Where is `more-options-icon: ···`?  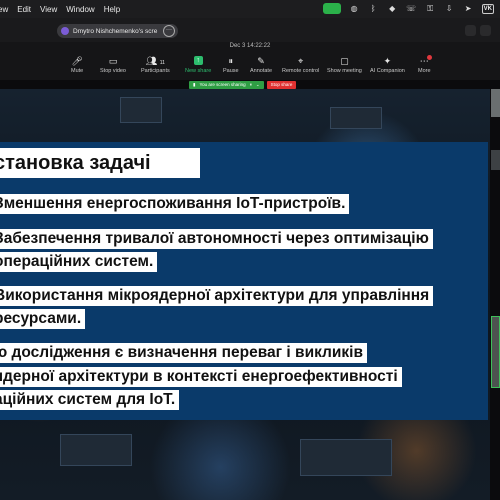
more-options-icon: ··· is located at coordinates (169, 31).